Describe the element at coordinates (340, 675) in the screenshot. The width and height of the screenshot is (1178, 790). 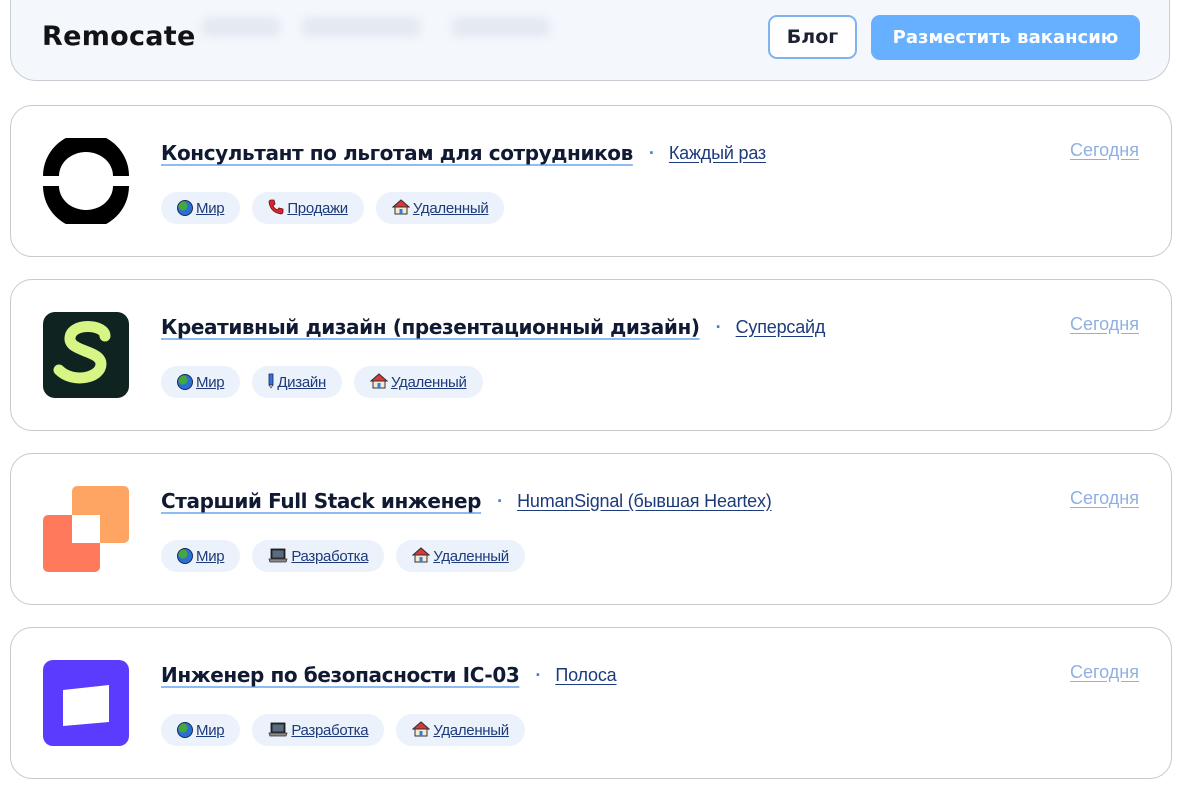
I see `job-title-link: Инженер по безопасности IC-03` at that location.